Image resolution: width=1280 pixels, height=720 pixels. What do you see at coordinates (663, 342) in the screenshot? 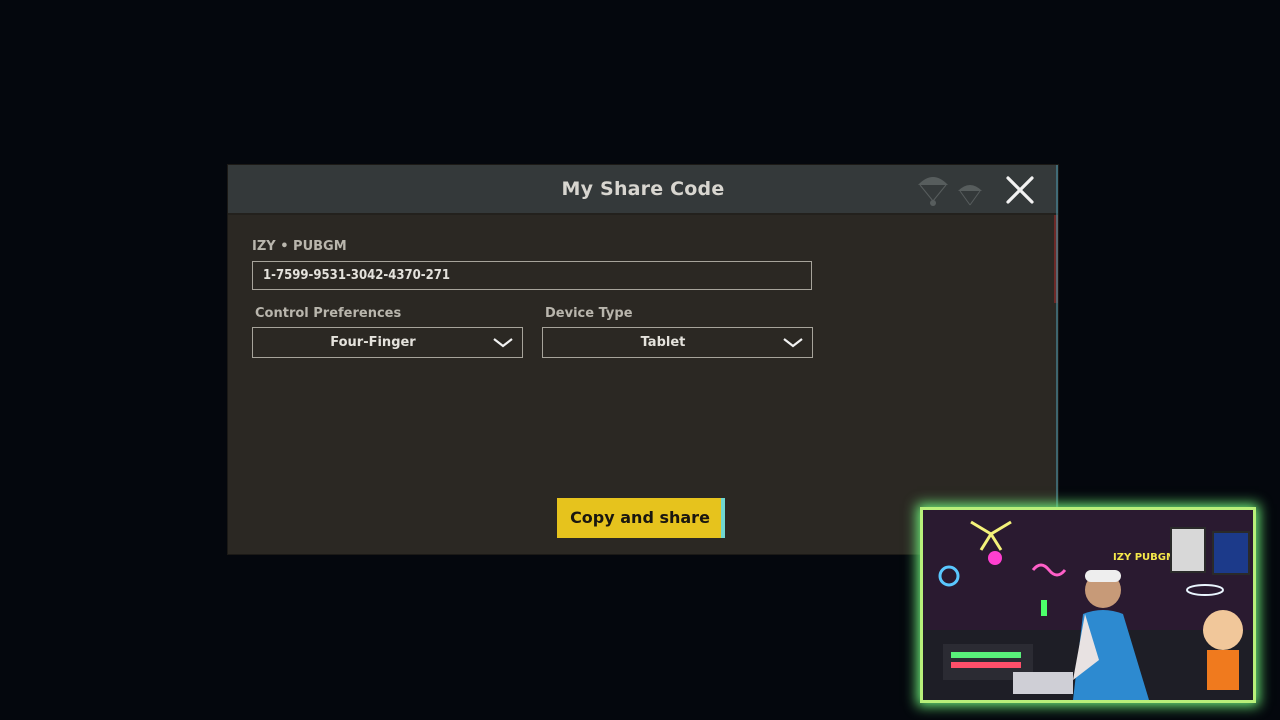
I see `device-type-value: Tablet` at bounding box center [663, 342].